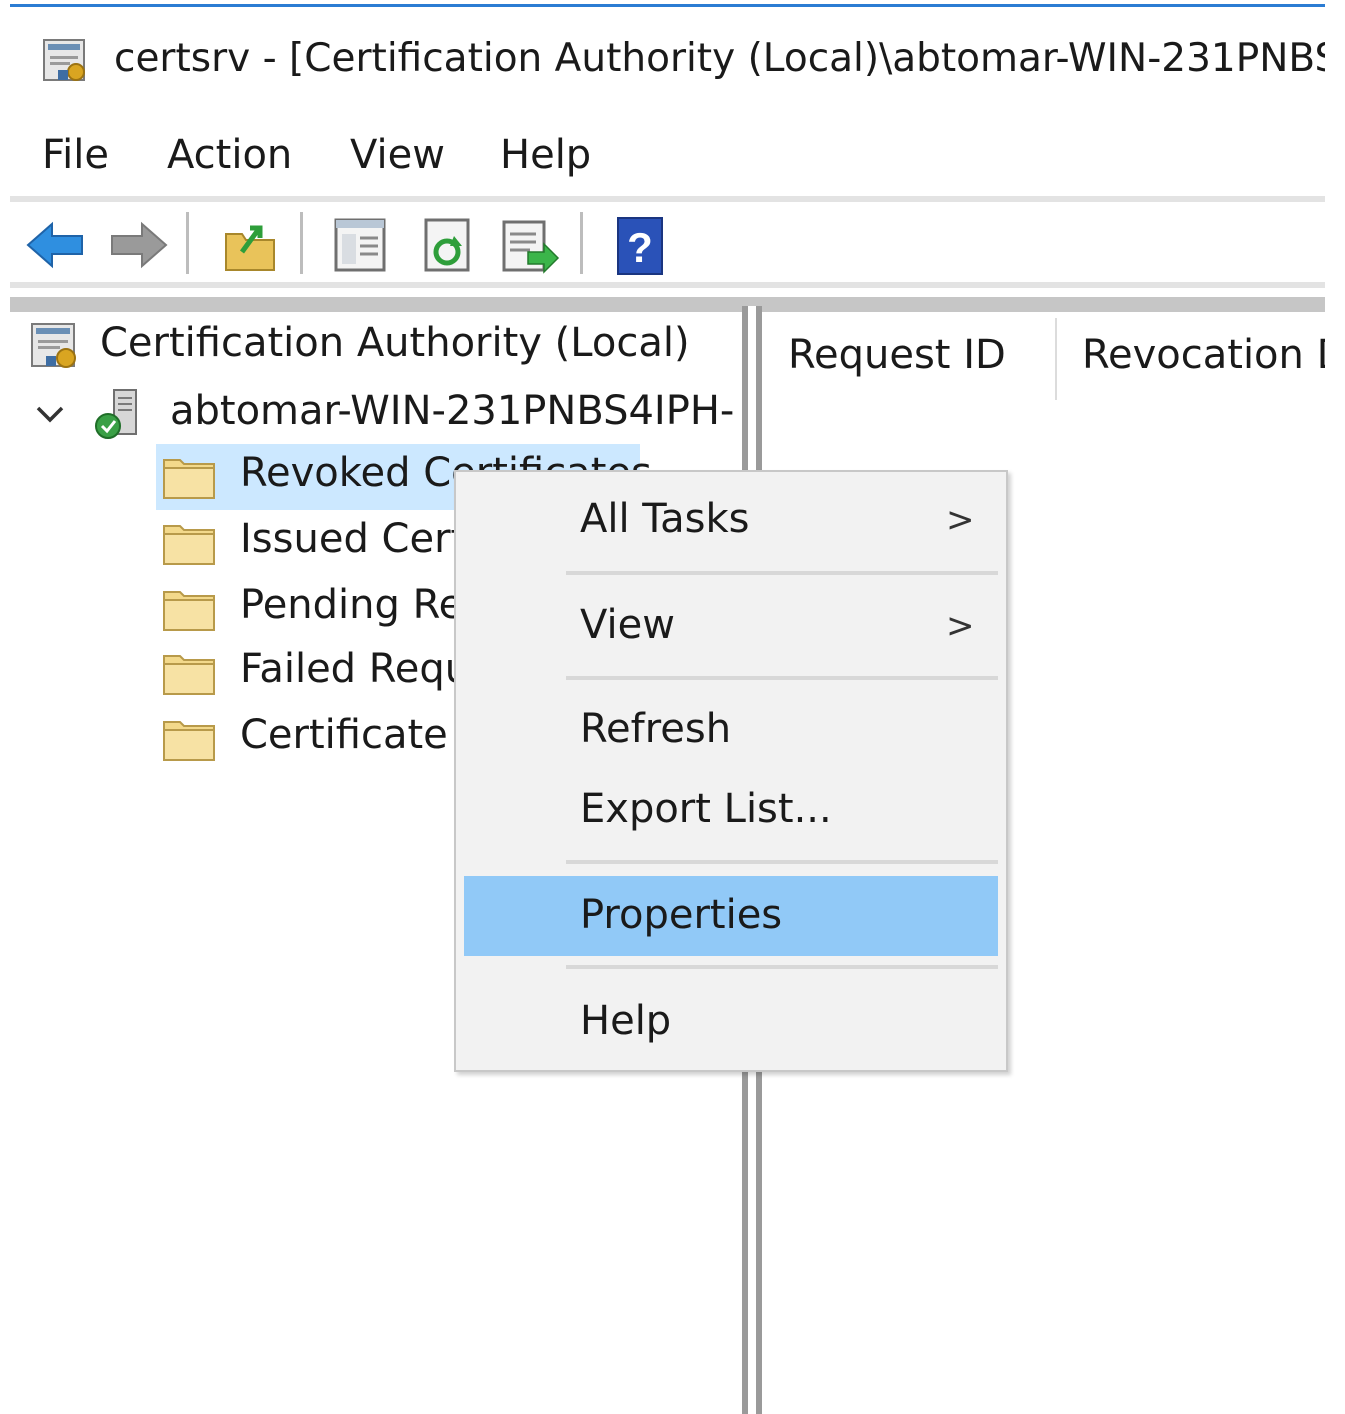  I want to click on context-menu-view: View, so click(627, 625).